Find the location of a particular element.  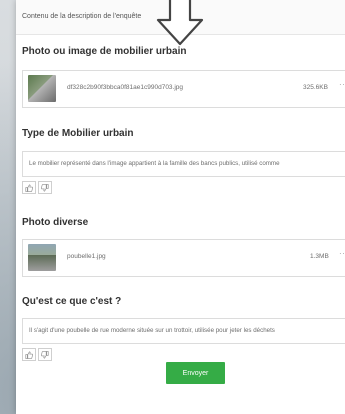

file-size: 325.6KB is located at coordinates (315, 87).